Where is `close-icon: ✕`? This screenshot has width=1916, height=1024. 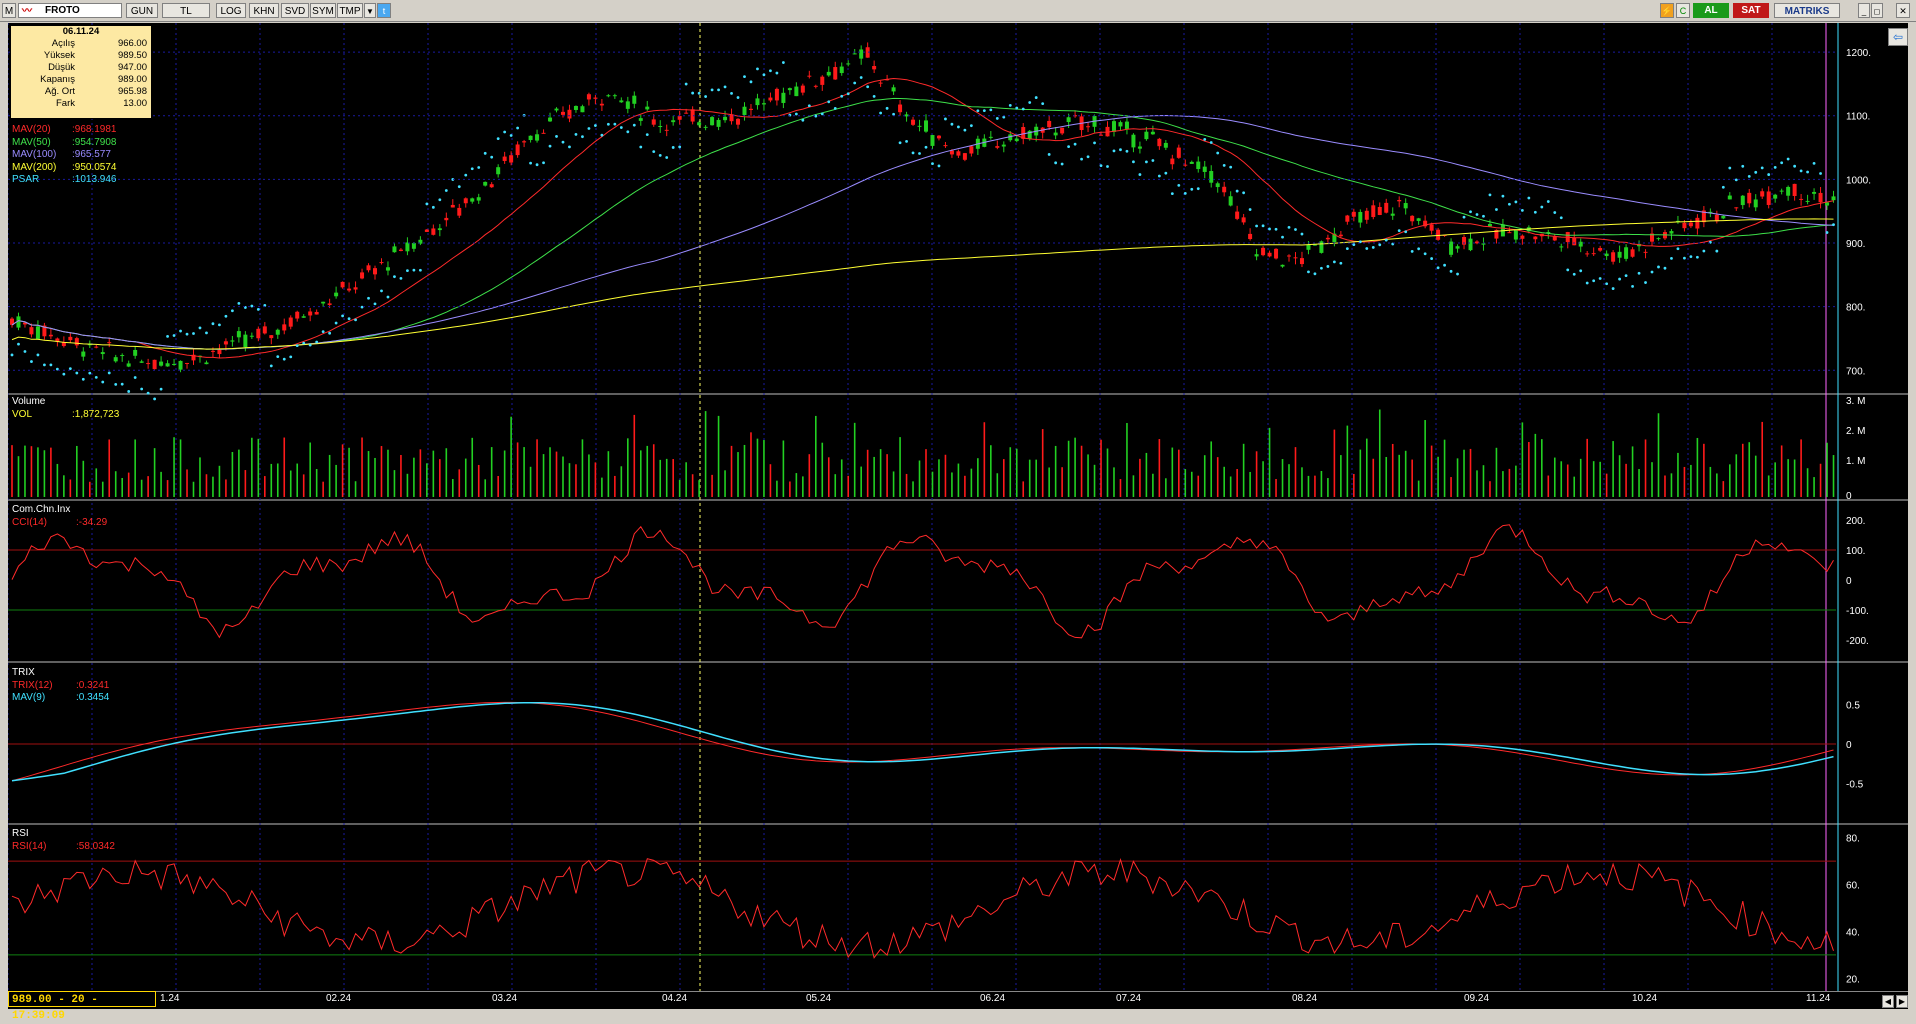
close-icon: ✕ is located at coordinates (1903, 10).